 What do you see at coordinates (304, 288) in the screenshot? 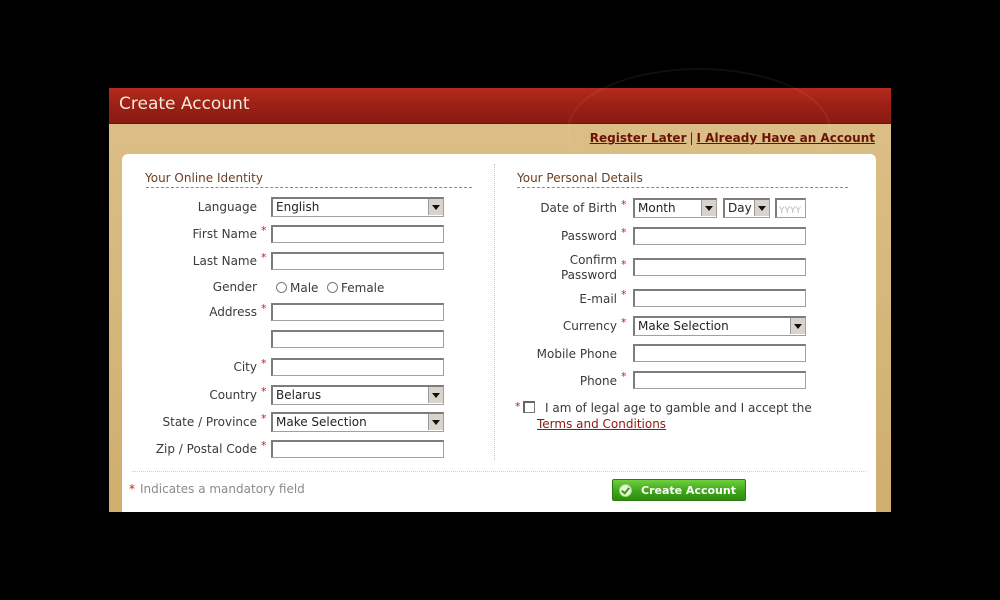
I see `gender-male-label: Male` at bounding box center [304, 288].